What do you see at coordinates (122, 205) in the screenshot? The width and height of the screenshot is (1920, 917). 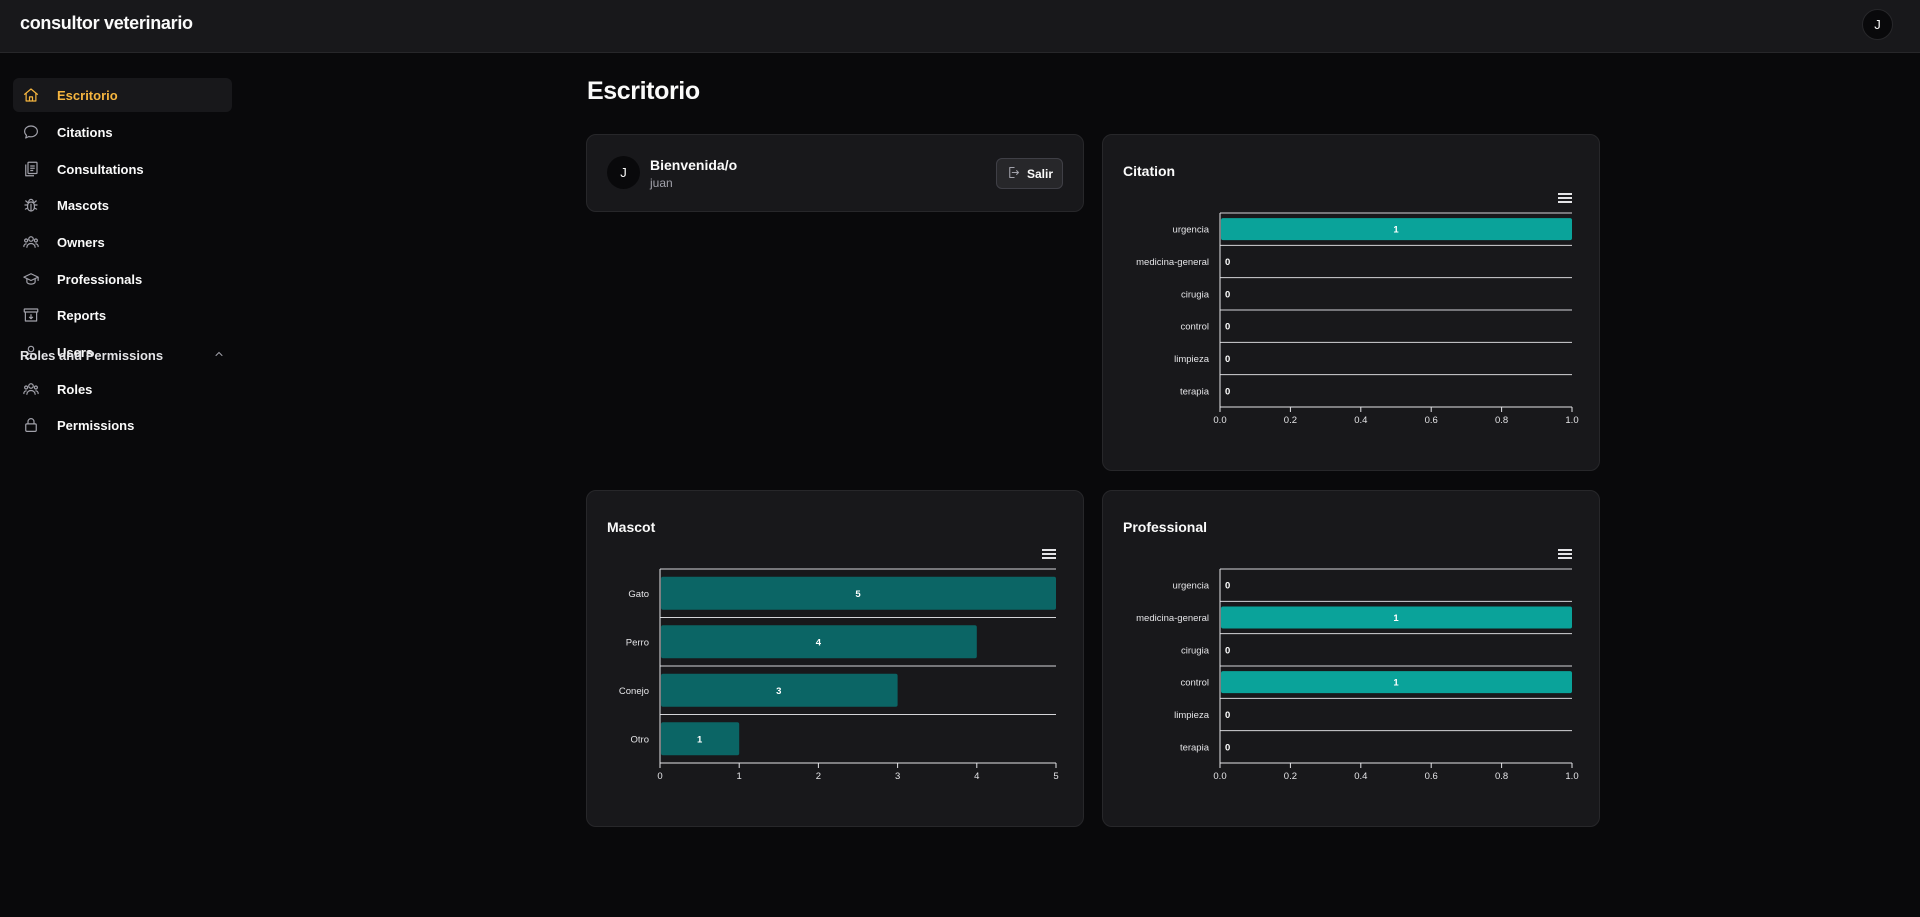 I see `sidebar-item-mascots: Mascots` at bounding box center [122, 205].